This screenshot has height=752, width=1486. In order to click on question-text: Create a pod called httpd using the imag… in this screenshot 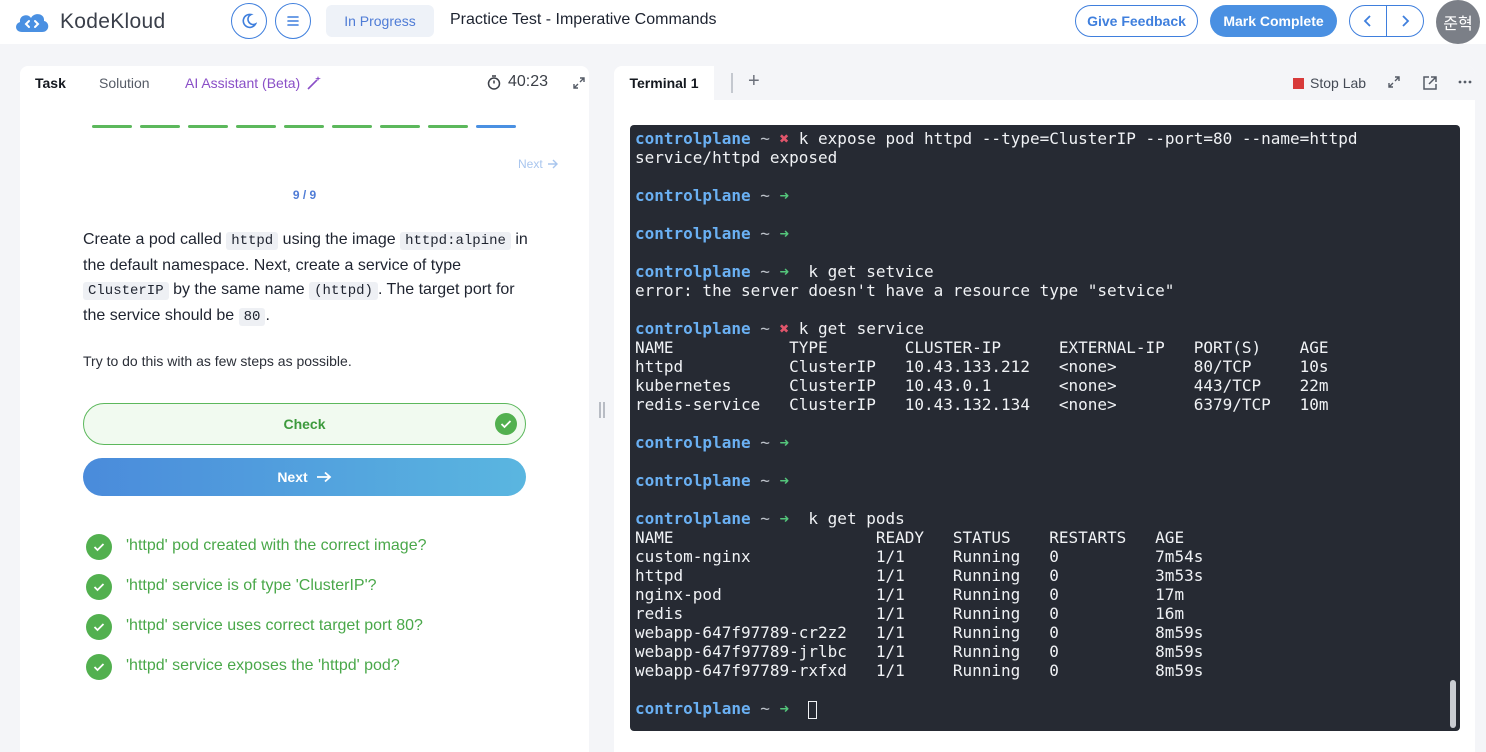, I will do `click(308, 278)`.